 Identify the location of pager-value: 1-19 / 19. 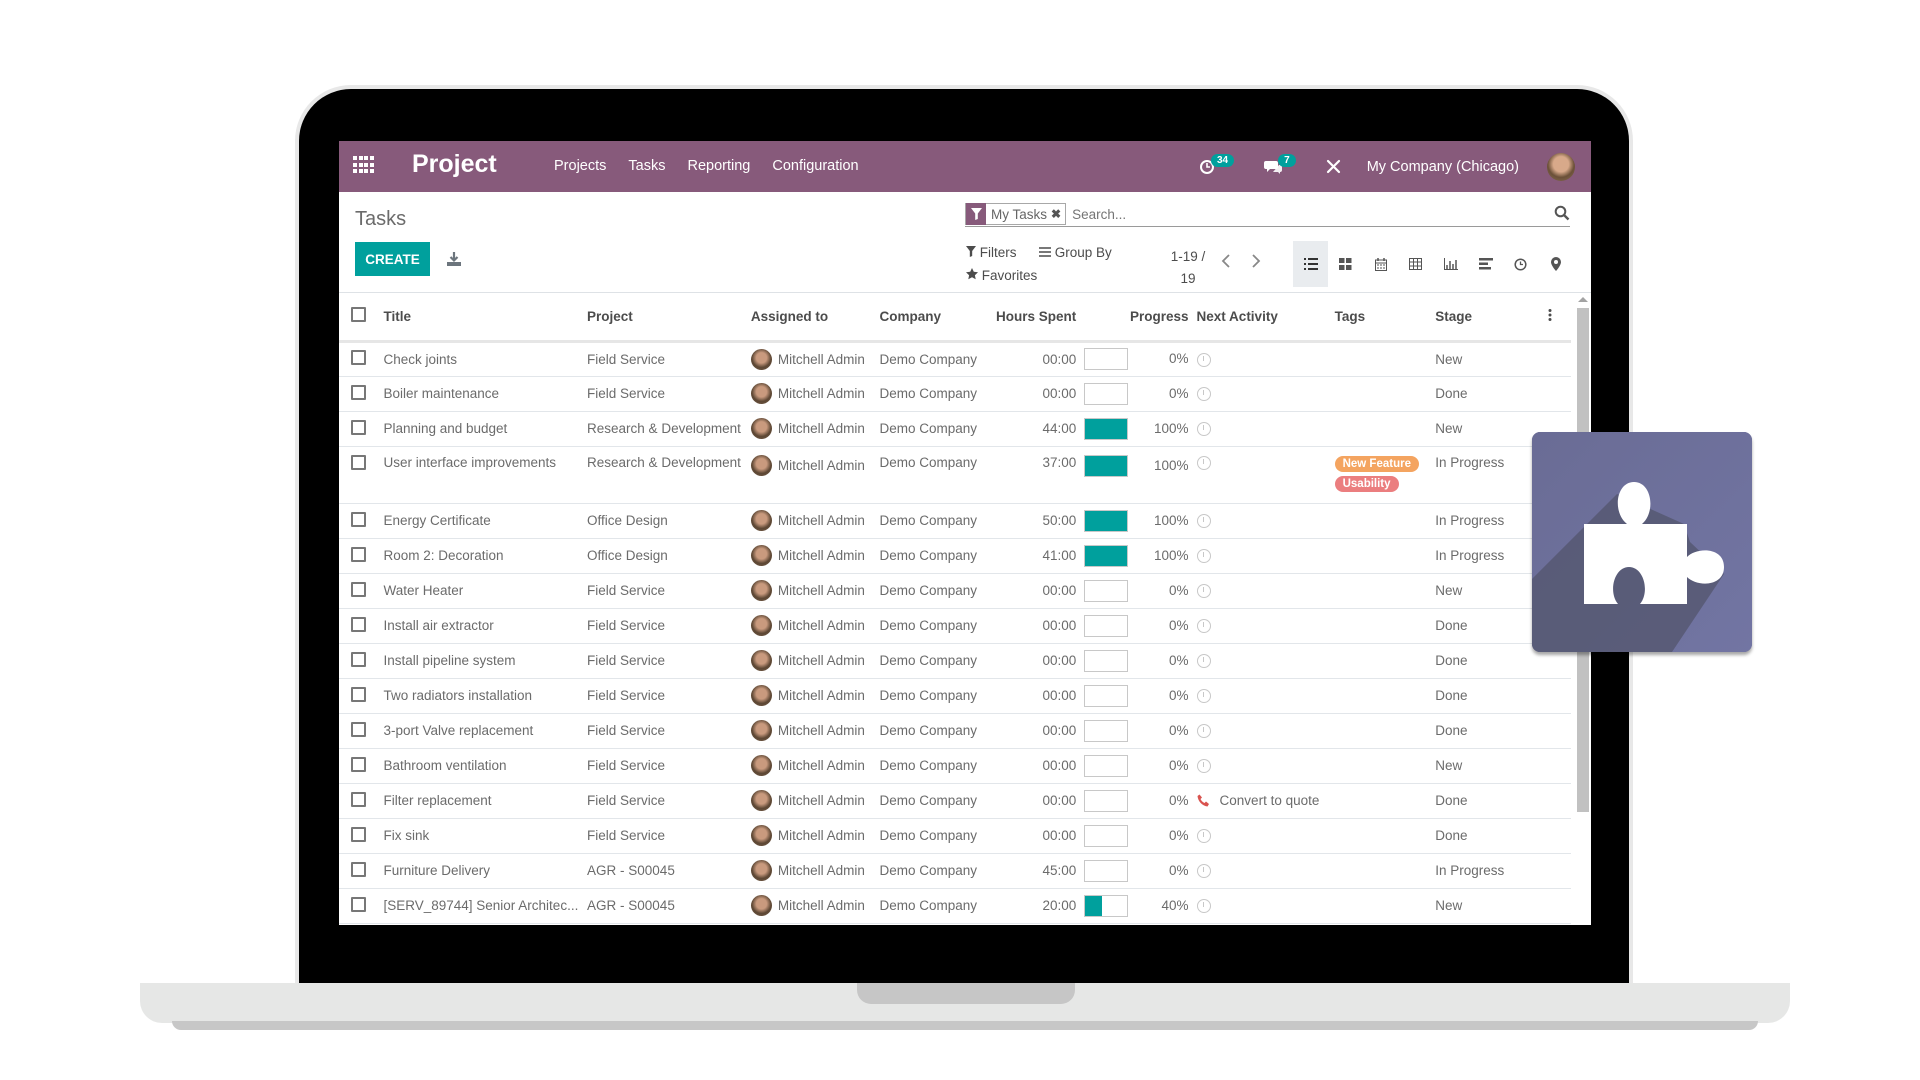
(1188, 268).